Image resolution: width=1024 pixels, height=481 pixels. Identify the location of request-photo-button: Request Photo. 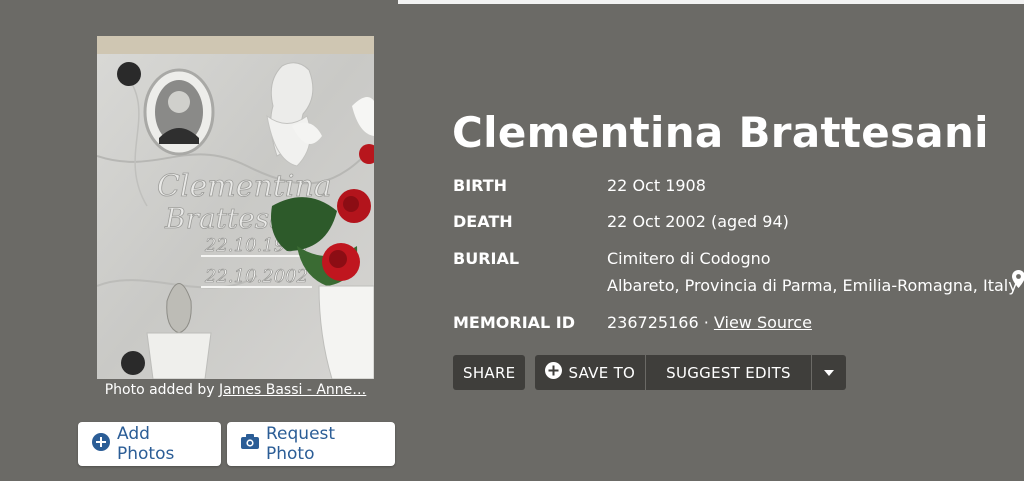
(311, 444).